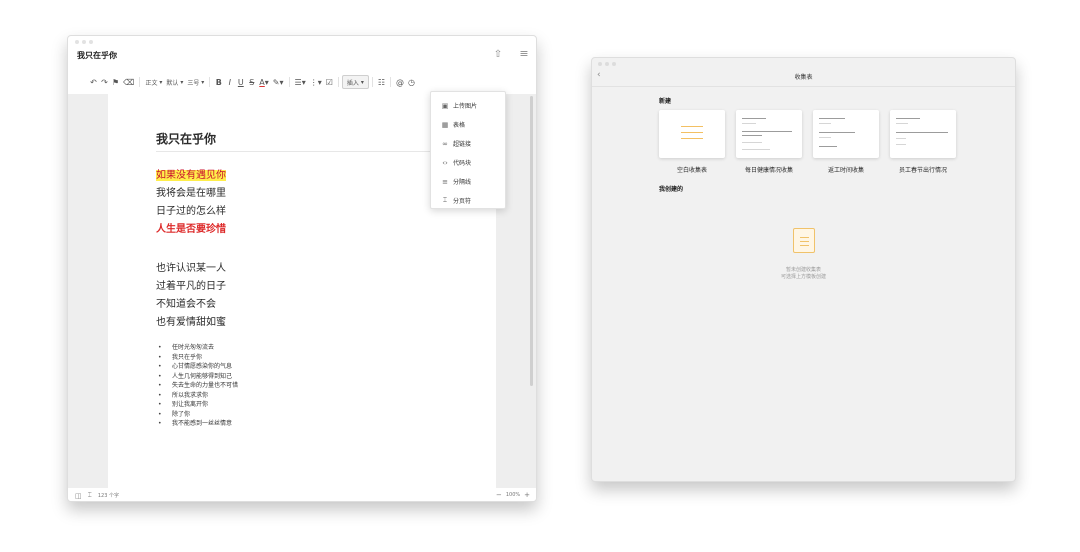  What do you see at coordinates (191, 211) in the screenshot?
I see `text-line: 日子过的怎么样` at bounding box center [191, 211].